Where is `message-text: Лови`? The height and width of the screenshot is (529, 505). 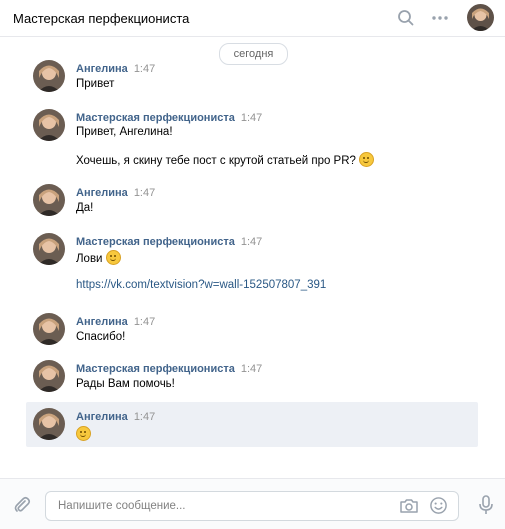
message-text: Лови is located at coordinates (98, 257).